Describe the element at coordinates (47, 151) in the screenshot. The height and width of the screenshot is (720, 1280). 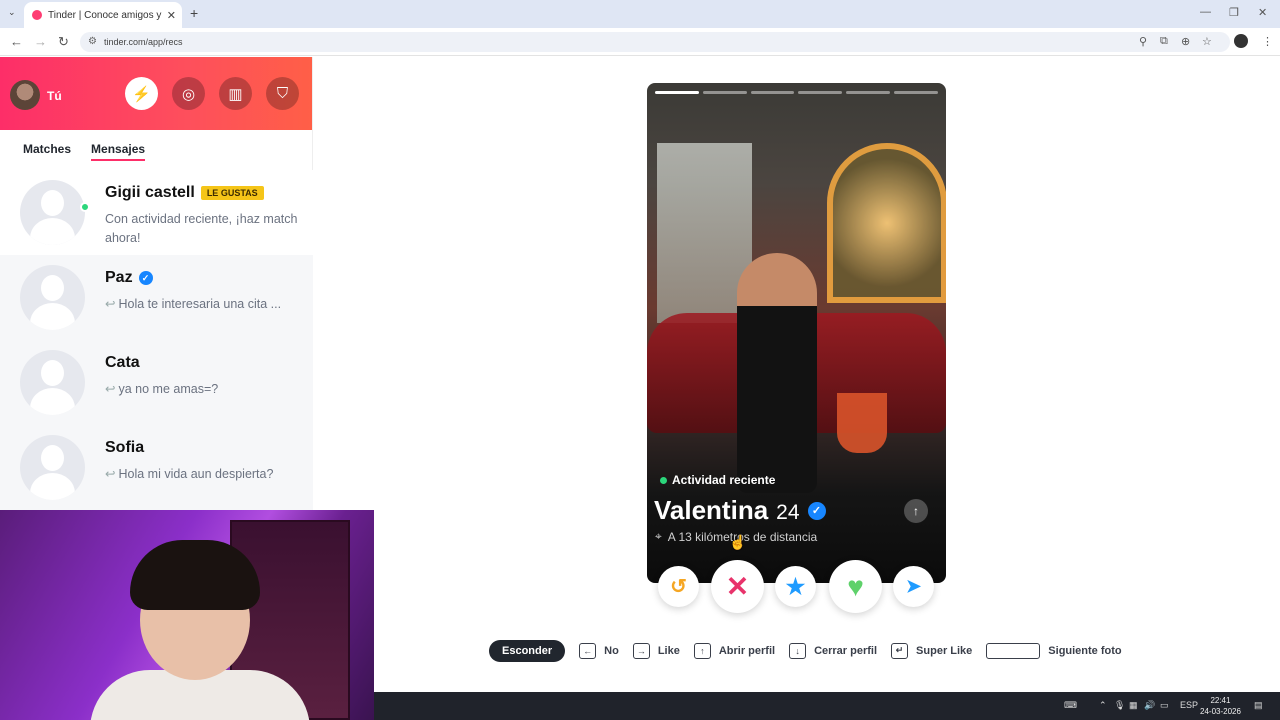
I see `tab-matches: Matches` at that location.